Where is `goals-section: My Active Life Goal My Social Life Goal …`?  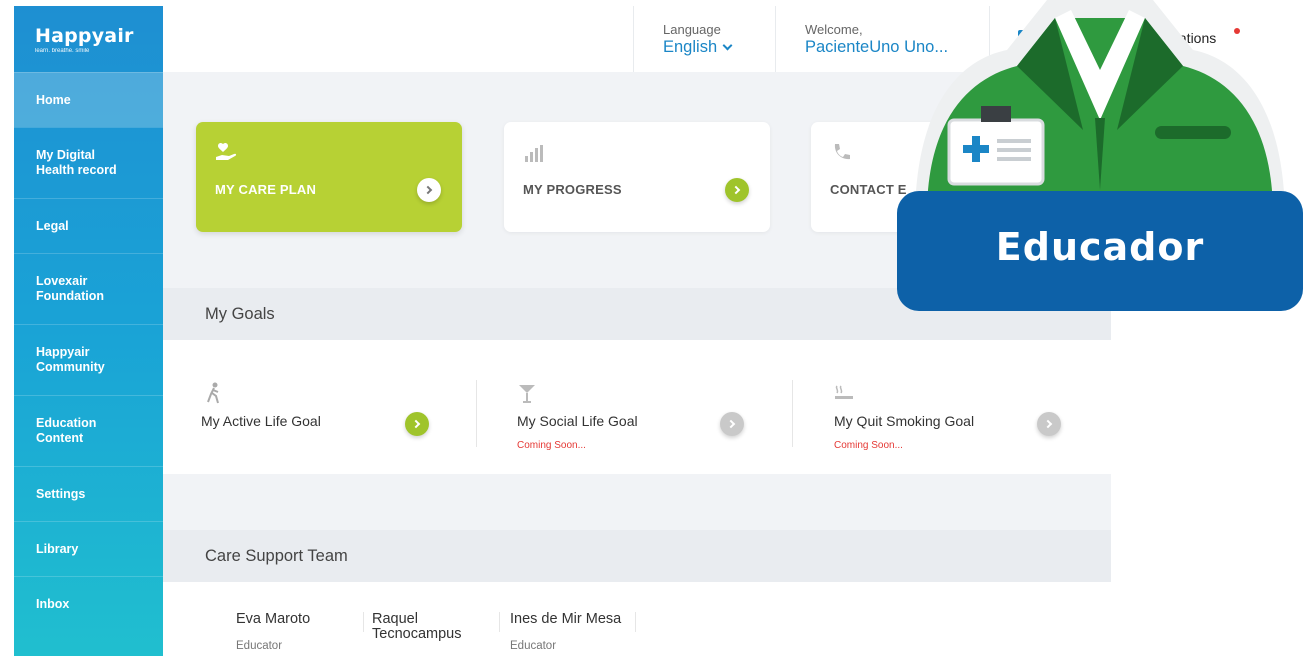 goals-section: My Active Life Goal My Social Life Goal … is located at coordinates (637, 407).